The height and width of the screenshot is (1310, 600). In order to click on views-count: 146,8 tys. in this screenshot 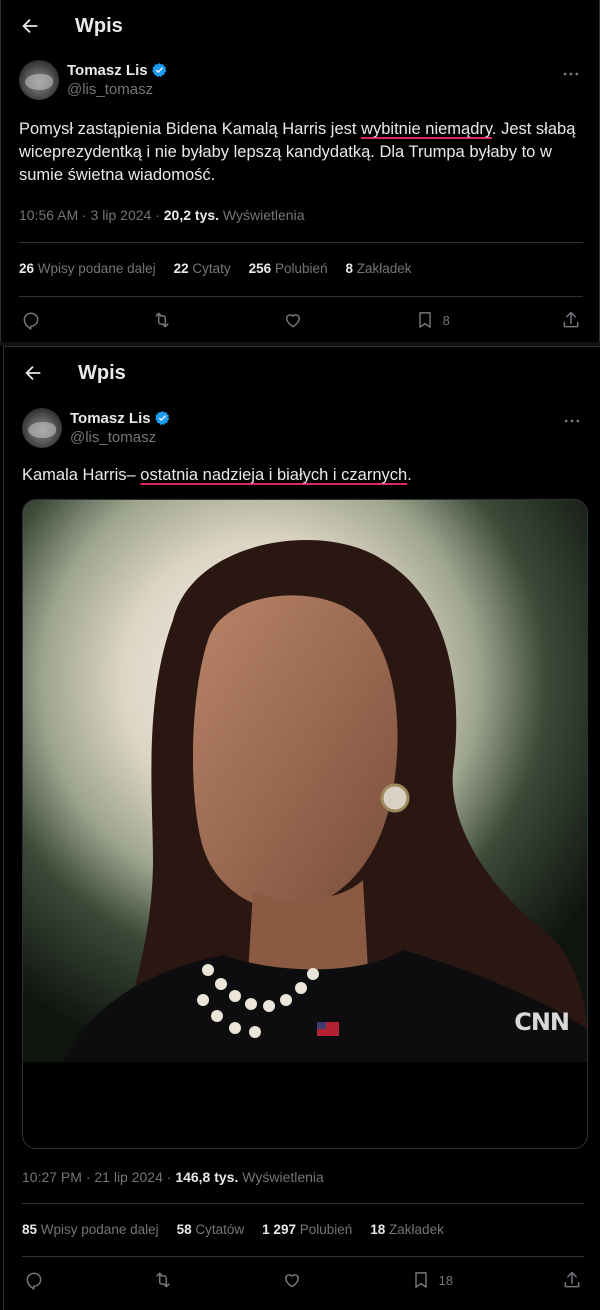, I will do `click(207, 1177)`.